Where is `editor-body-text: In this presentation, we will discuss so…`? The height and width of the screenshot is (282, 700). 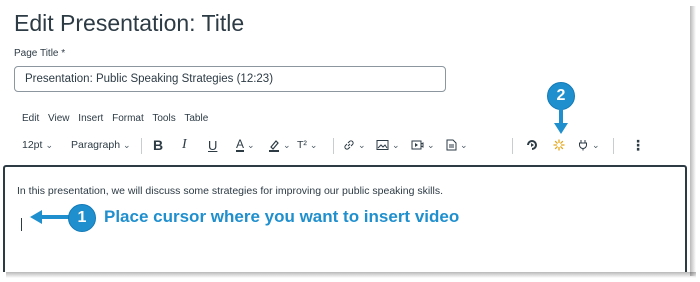
editor-body-text: In this presentation, we will discuss so… is located at coordinates (230, 191).